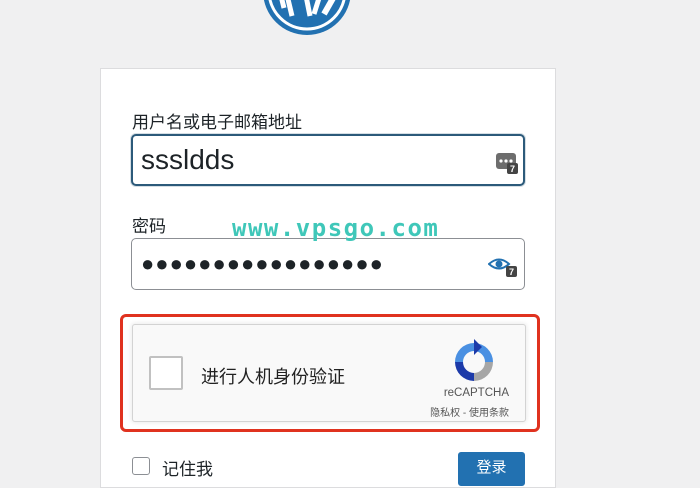 This screenshot has width=700, height=488. What do you see at coordinates (476, 393) in the screenshot?
I see `recaptcha-brand: reCAPTCHA` at bounding box center [476, 393].